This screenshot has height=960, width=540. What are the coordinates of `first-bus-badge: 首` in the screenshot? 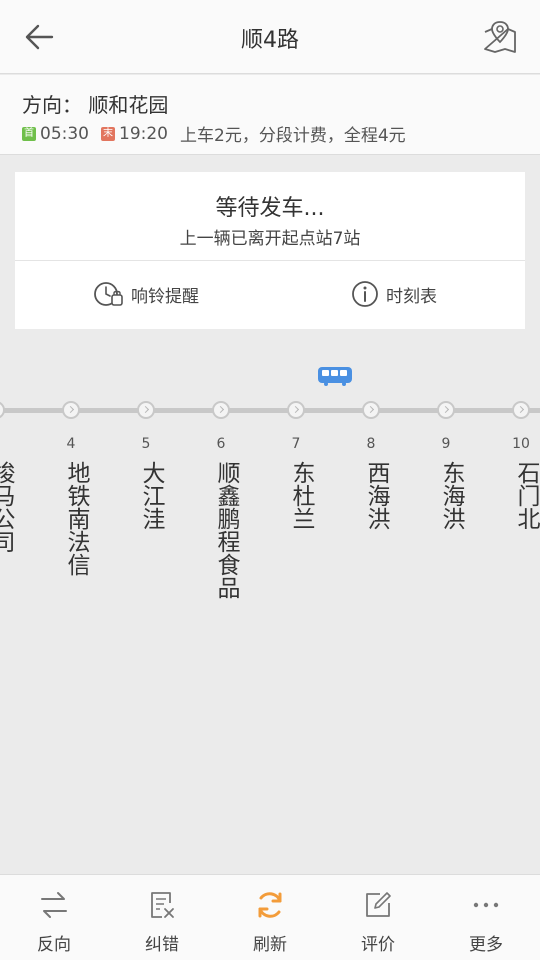 It's located at (29, 133).